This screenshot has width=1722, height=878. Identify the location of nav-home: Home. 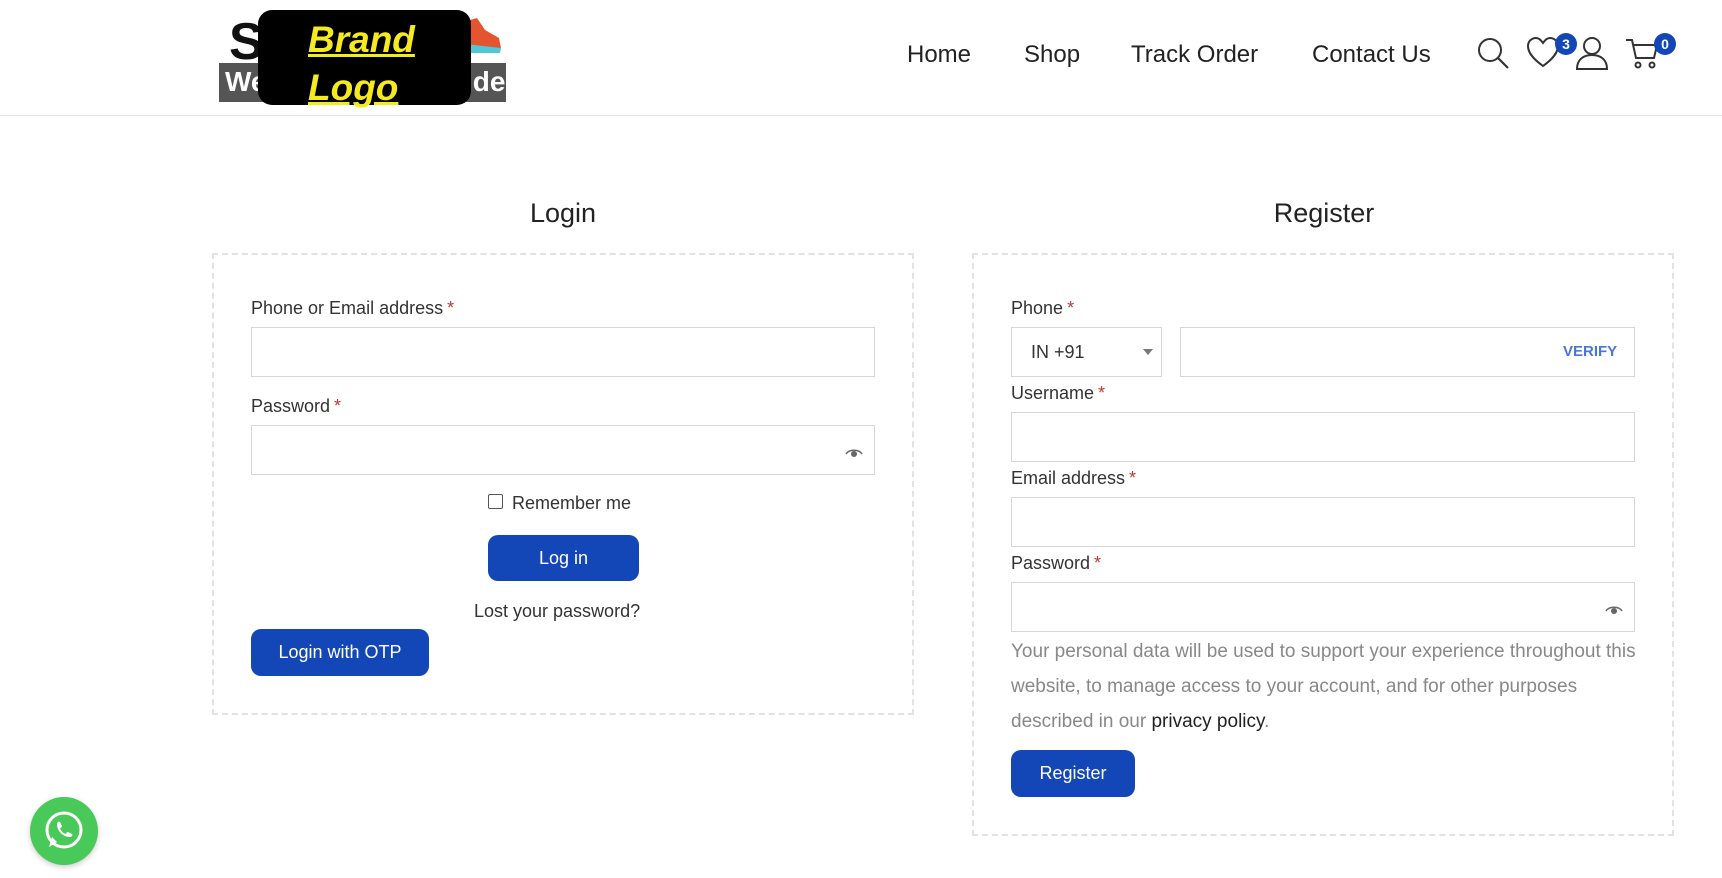
(939, 55).